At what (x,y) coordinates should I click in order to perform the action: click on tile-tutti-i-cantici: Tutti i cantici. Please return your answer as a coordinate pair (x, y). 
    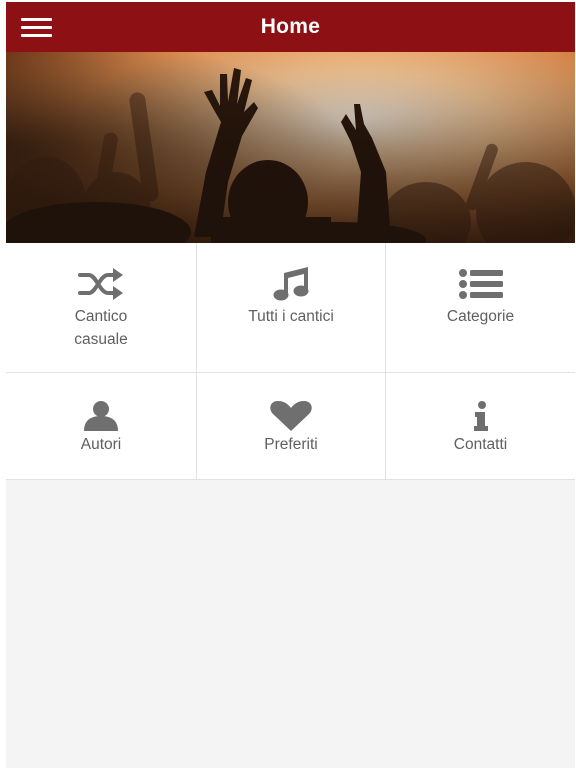
    Looking at the image, I should click on (291, 308).